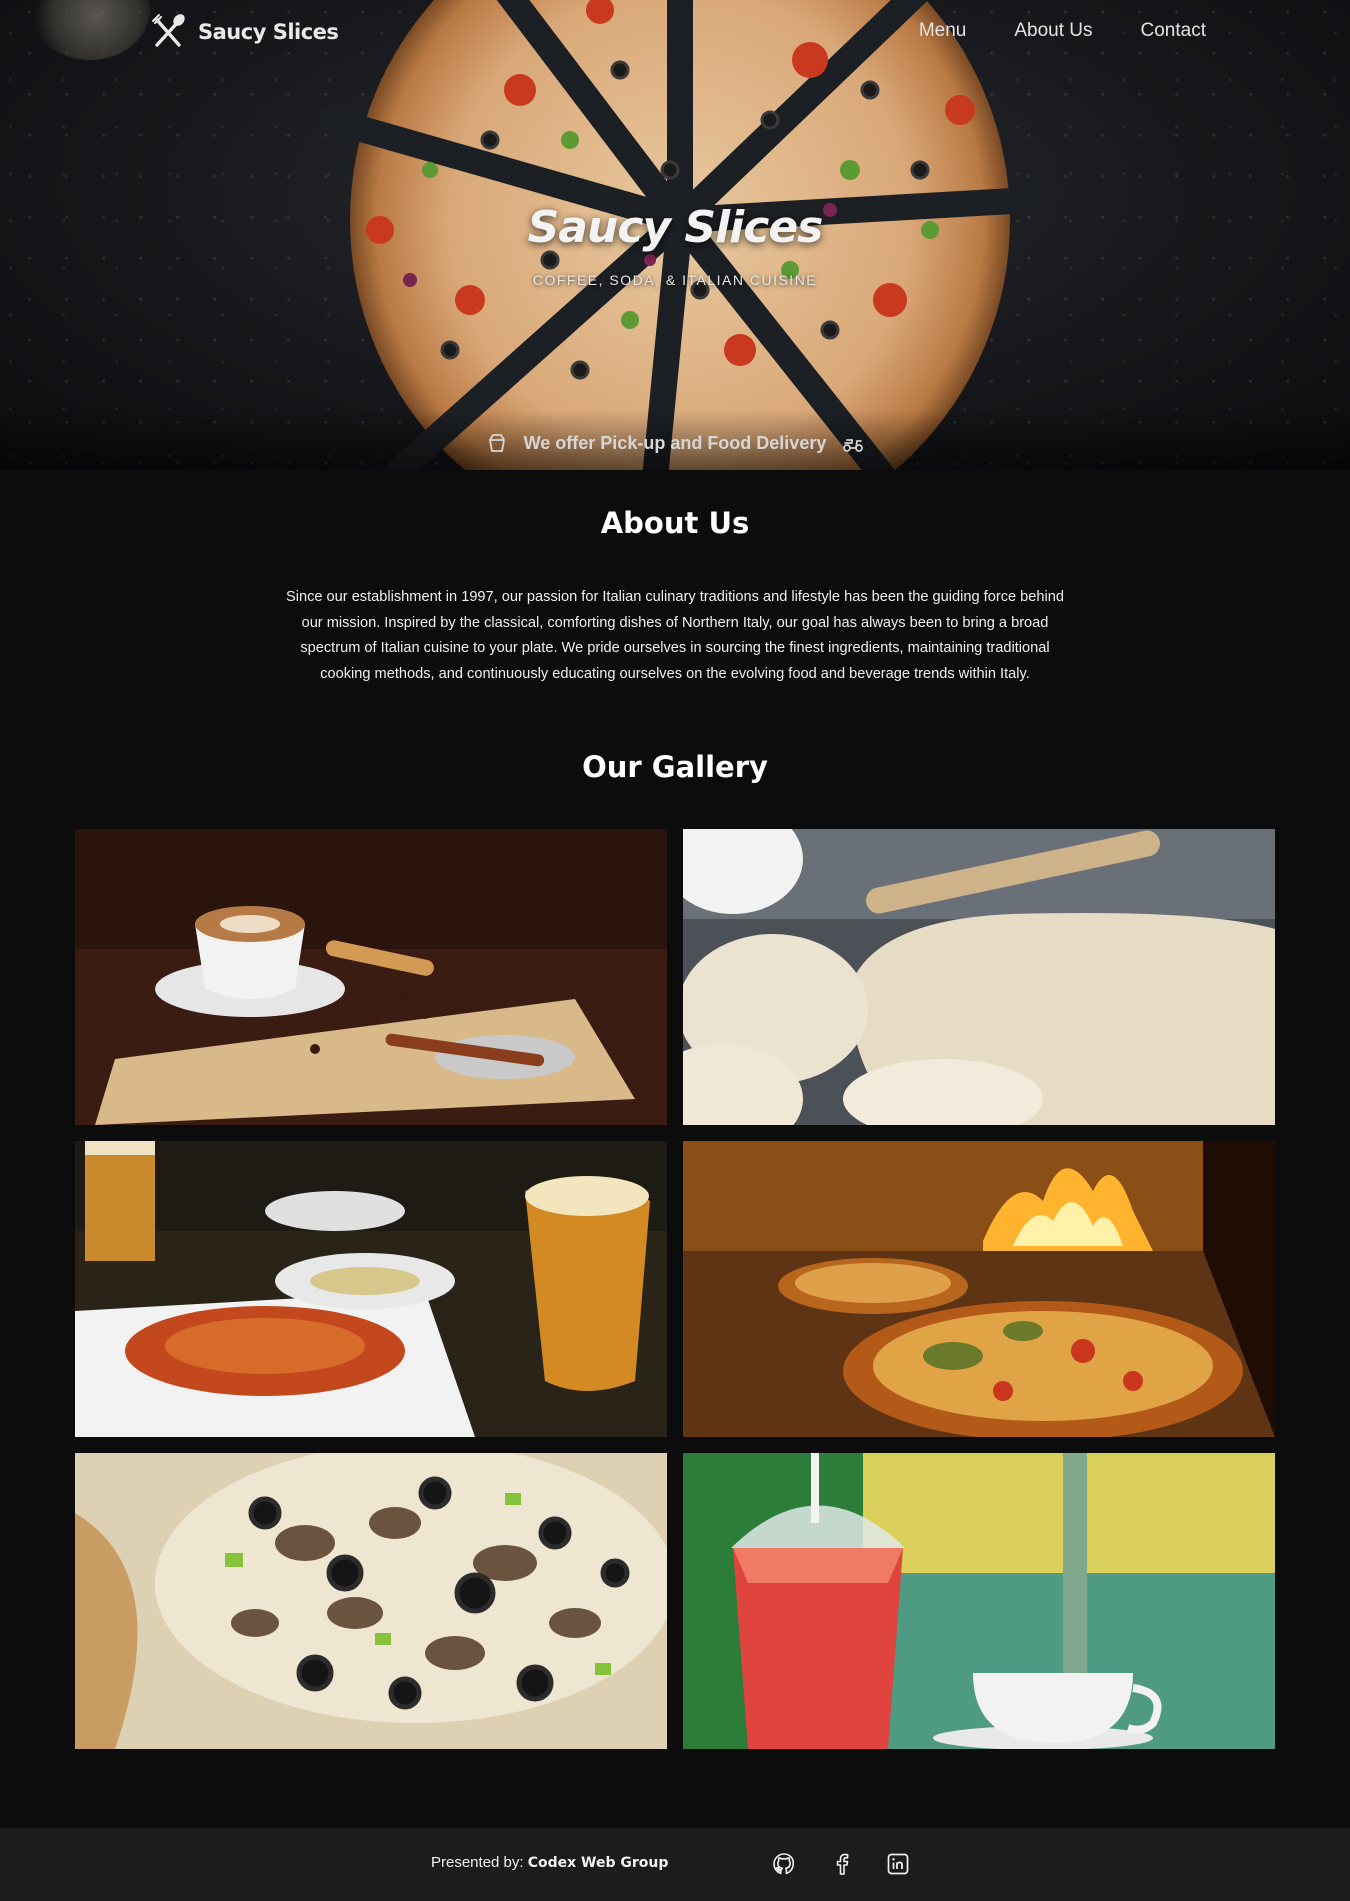 The image size is (1350, 1901). I want to click on hero-title: Saucy Slices, so click(675, 227).